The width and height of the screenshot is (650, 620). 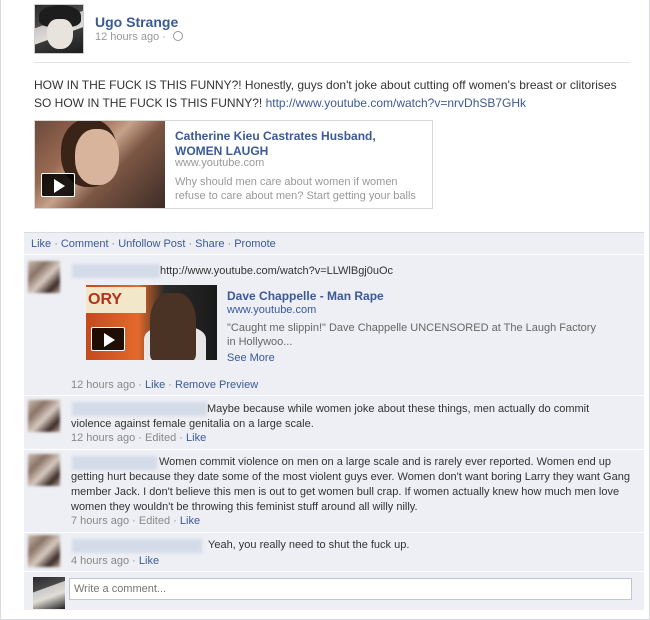 What do you see at coordinates (271, 310) in the screenshot?
I see `preview-domain: www.youtube.com` at bounding box center [271, 310].